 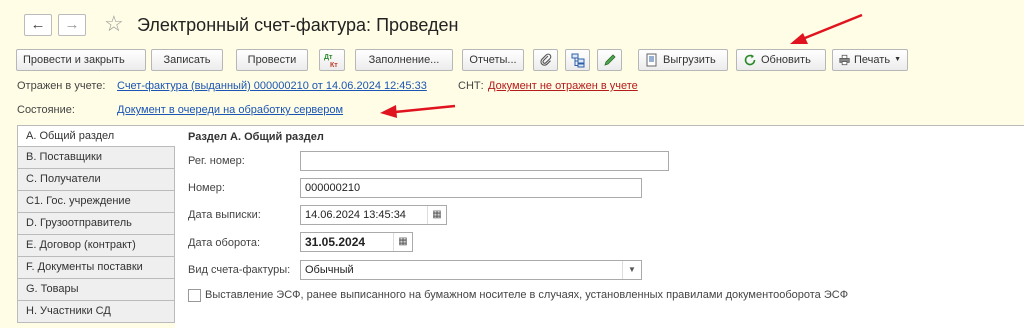 What do you see at coordinates (844, 60) in the screenshot?
I see `printer-icon` at bounding box center [844, 60].